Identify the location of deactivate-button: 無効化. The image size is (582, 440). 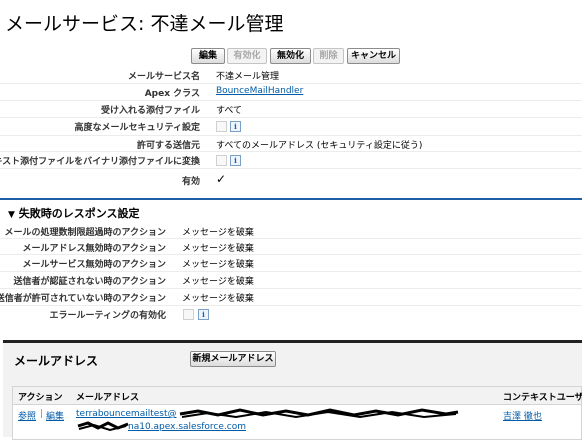
(290, 56).